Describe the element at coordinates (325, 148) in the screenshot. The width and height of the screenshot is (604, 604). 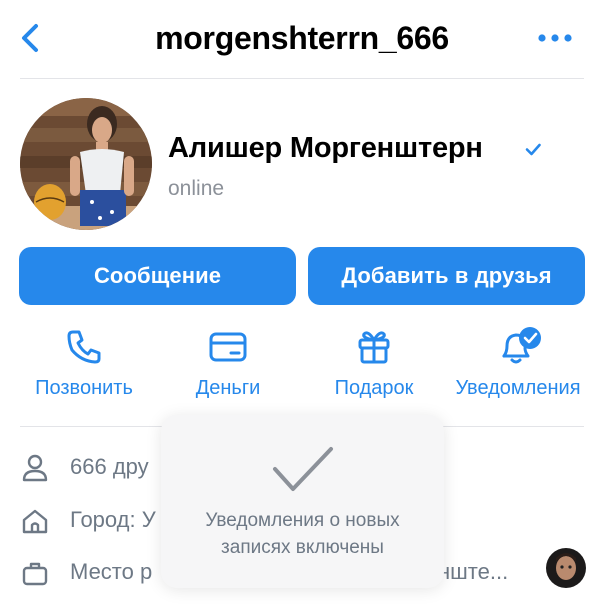
I see `profile-name: Алишер Моргенштерн` at that location.